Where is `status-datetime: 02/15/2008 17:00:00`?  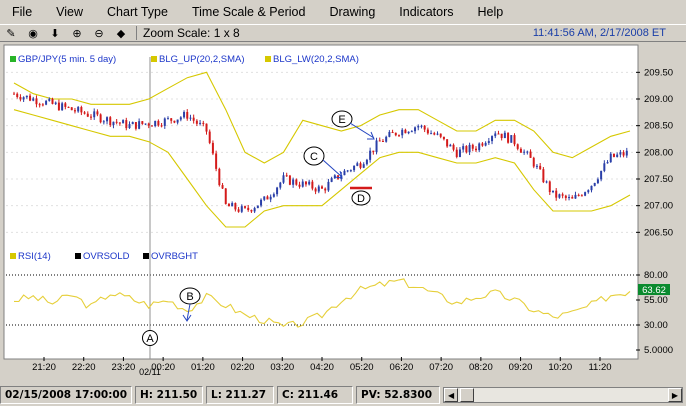
status-datetime: 02/15/2008 17:00:00 is located at coordinates (66, 395).